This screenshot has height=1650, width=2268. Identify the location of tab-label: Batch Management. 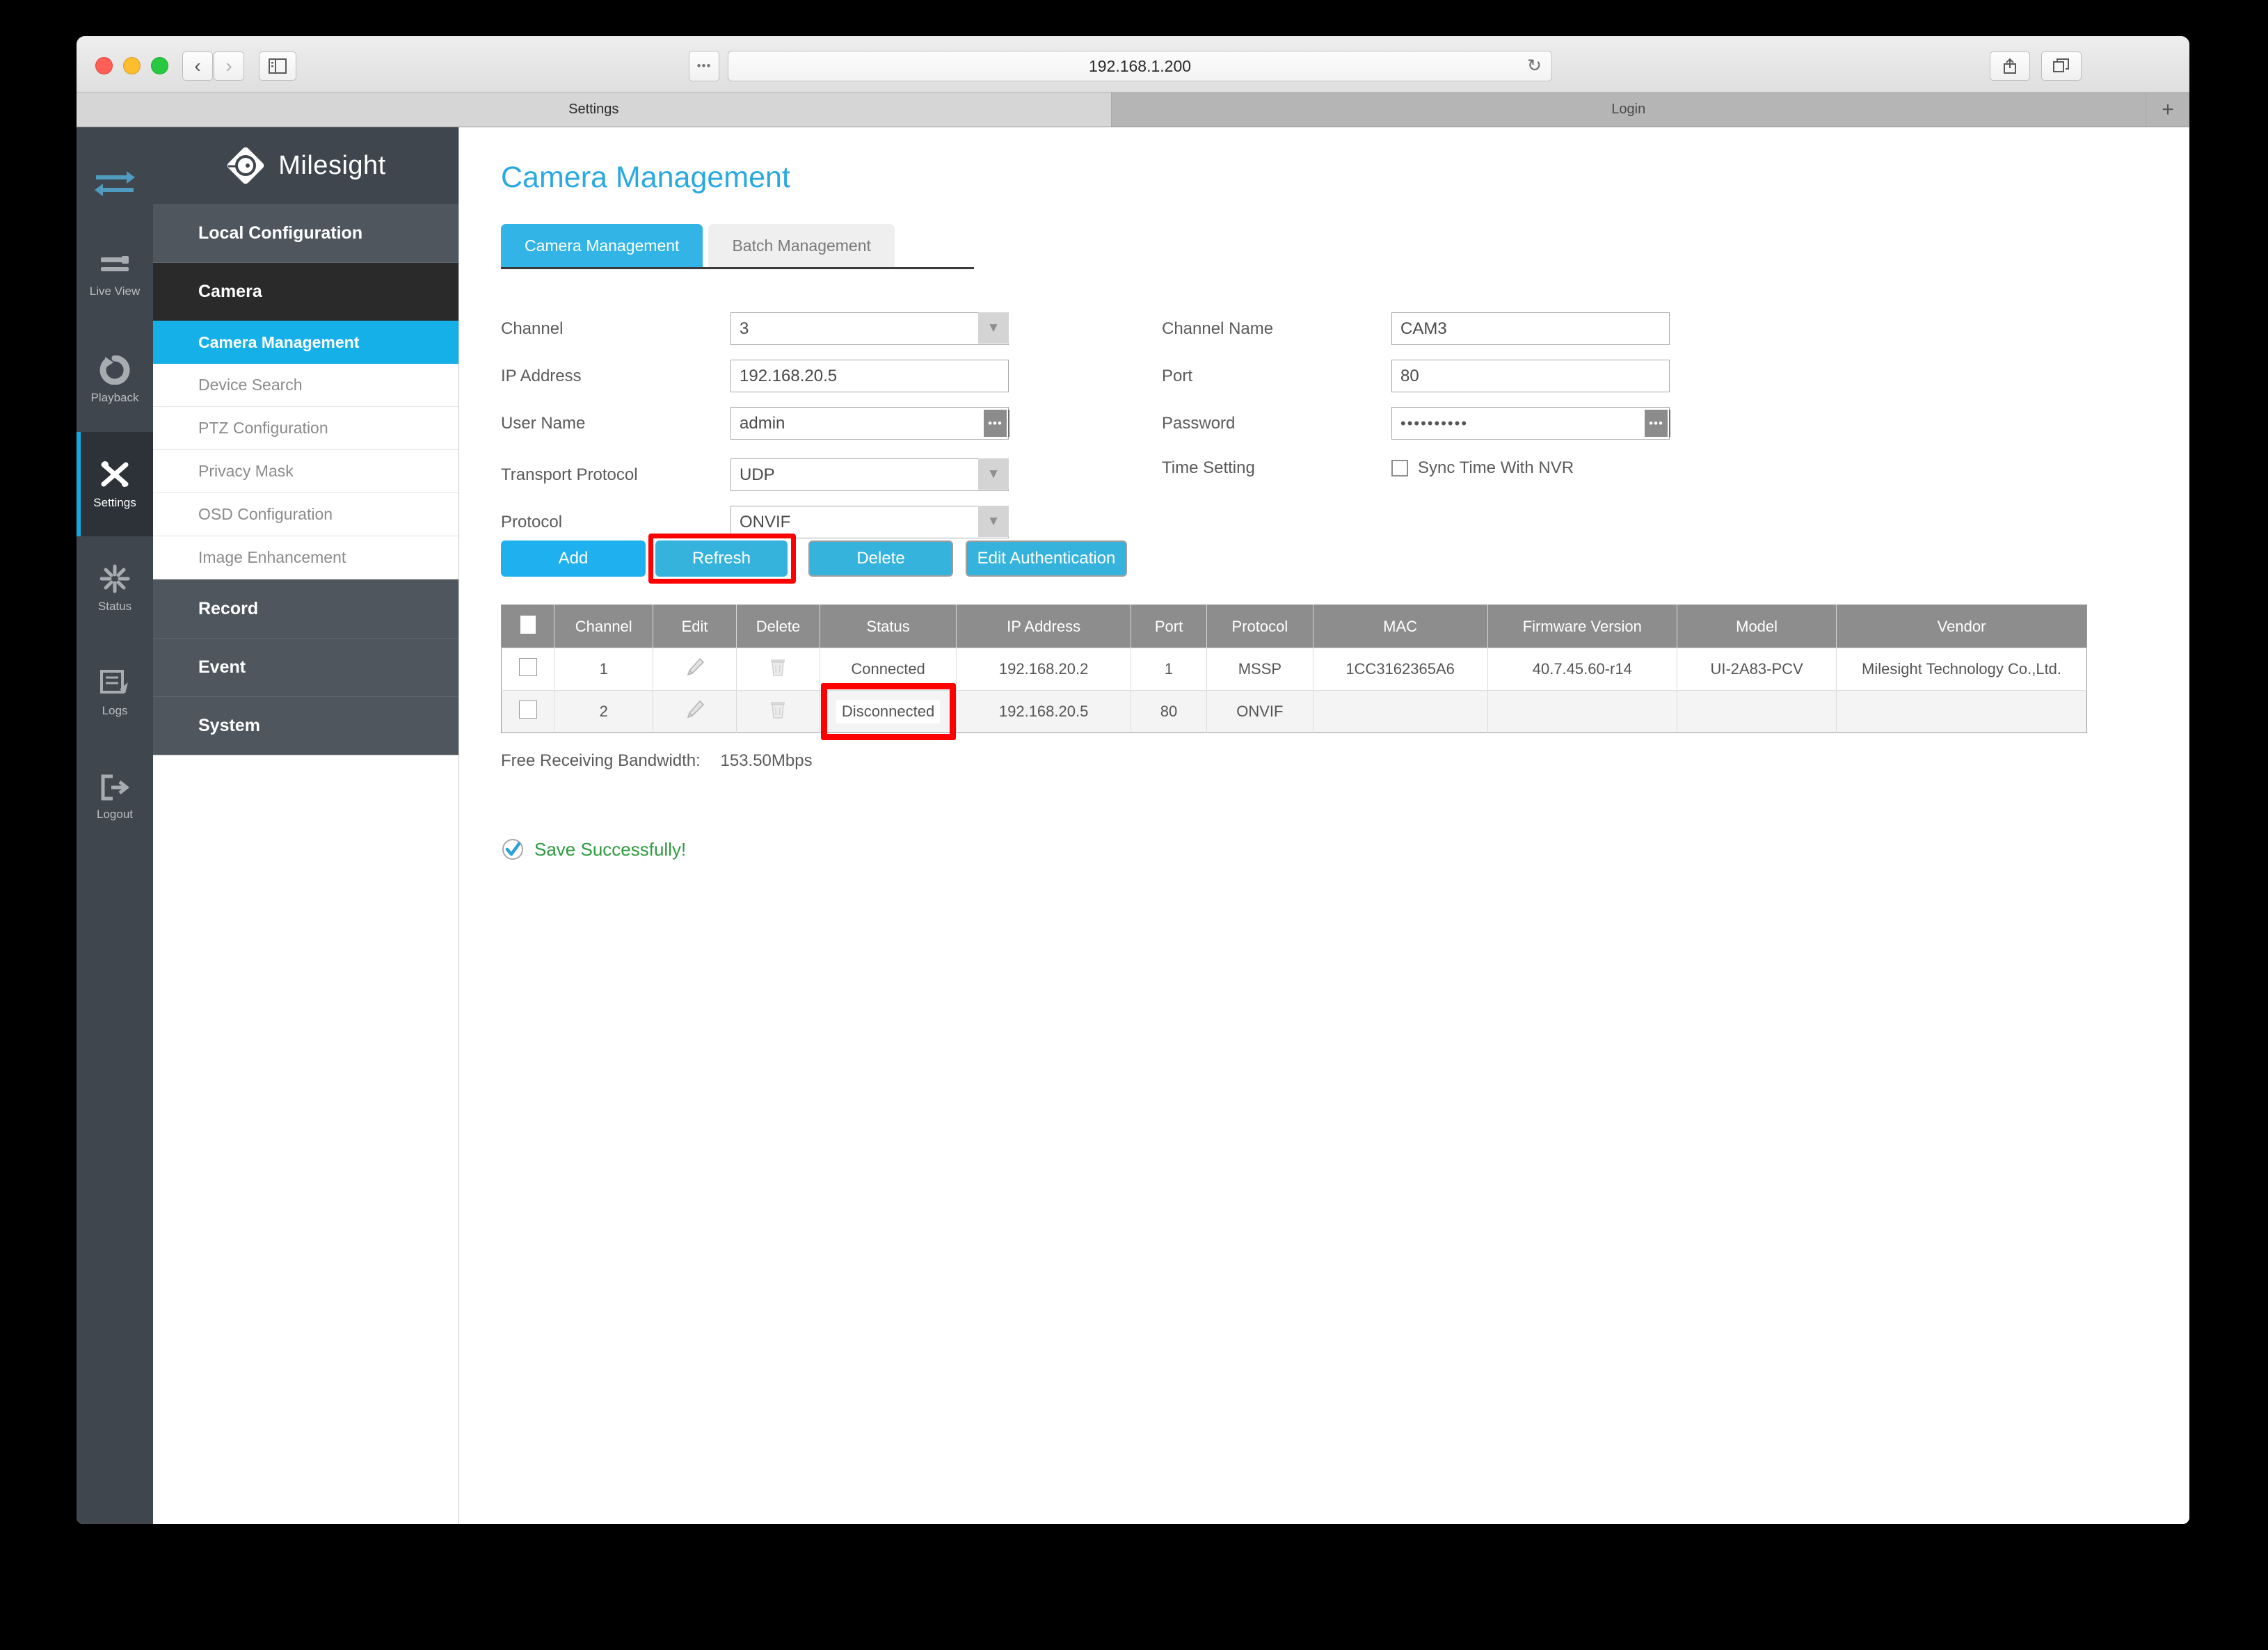
(801, 245).